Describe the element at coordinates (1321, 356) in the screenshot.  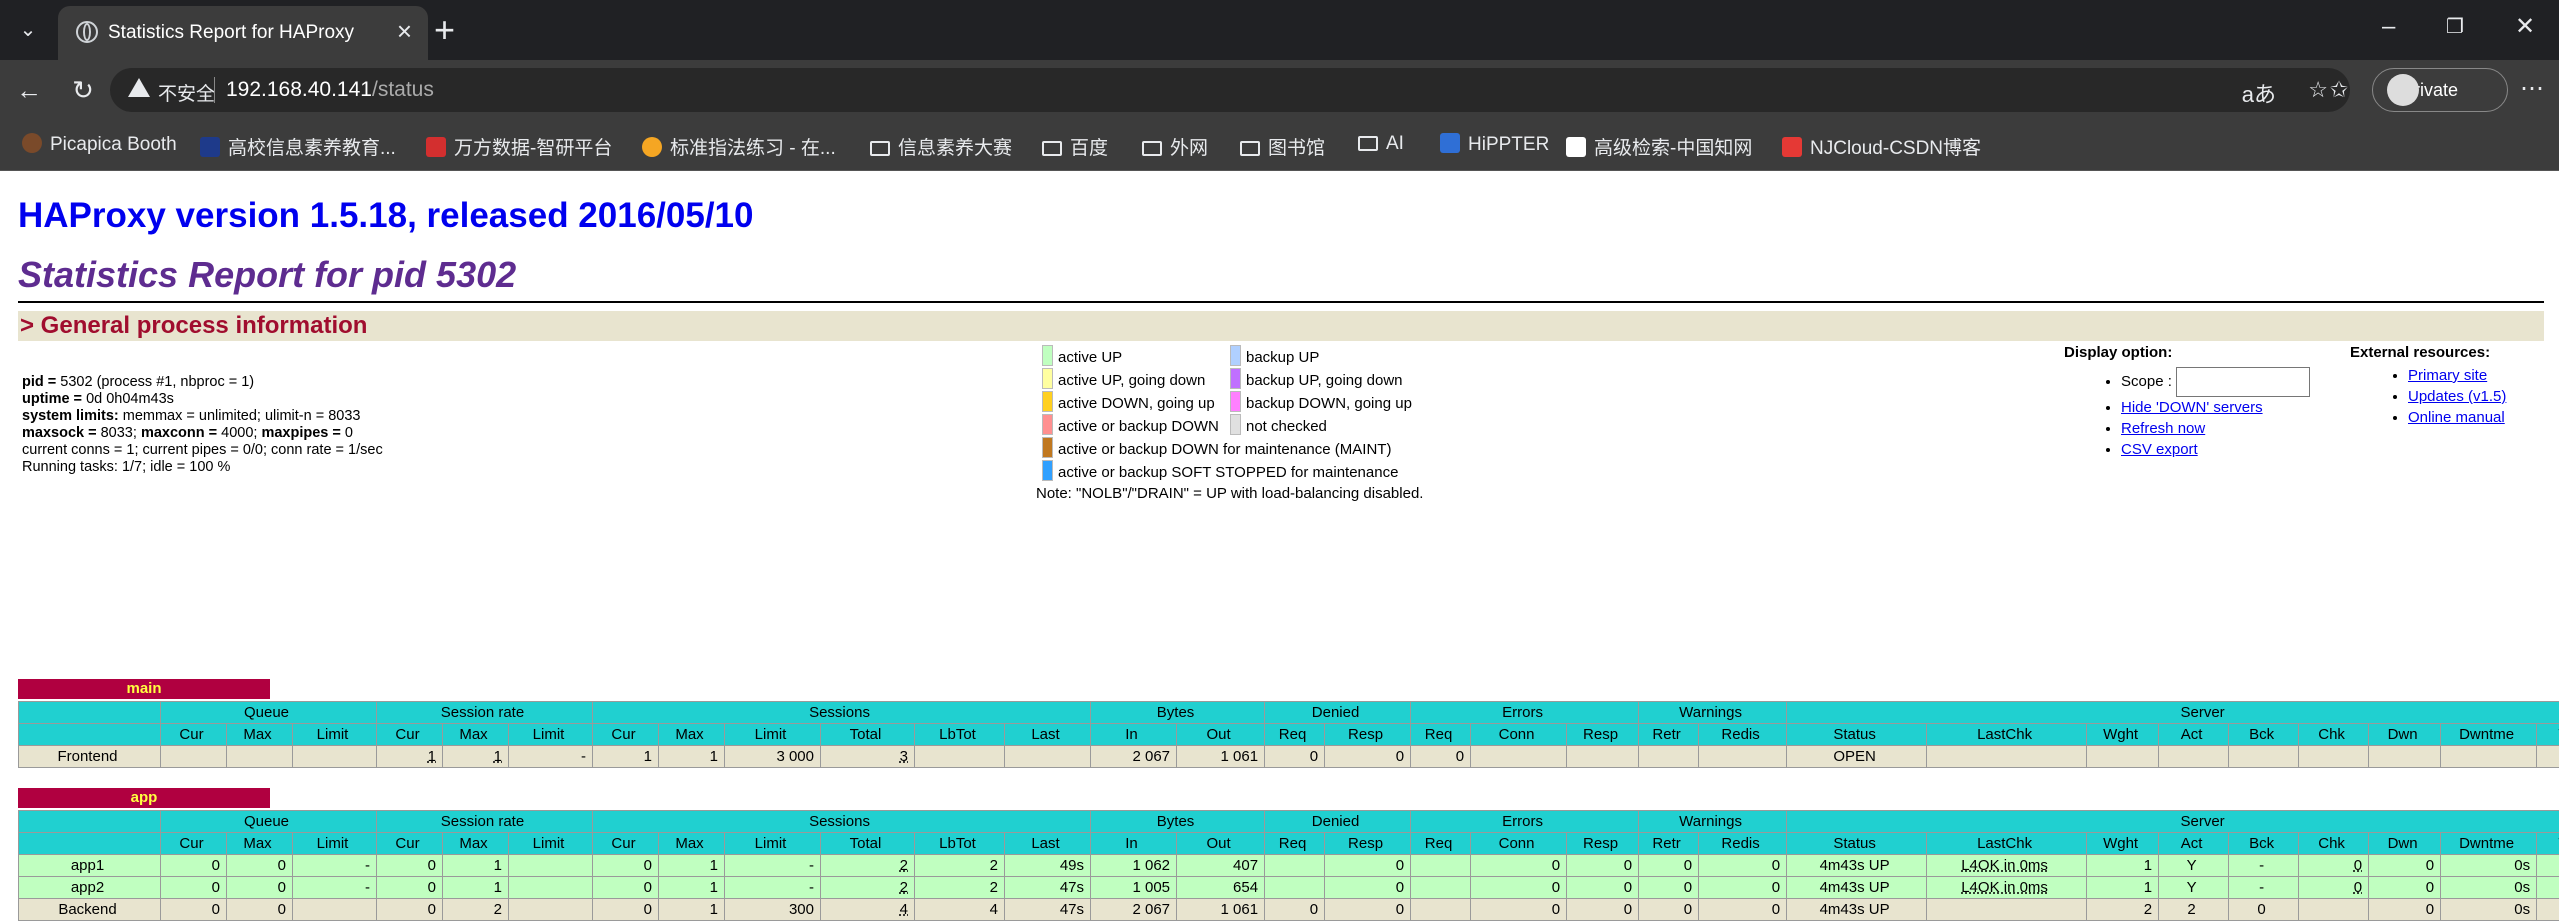
I see `legend-item: backup UP` at that location.